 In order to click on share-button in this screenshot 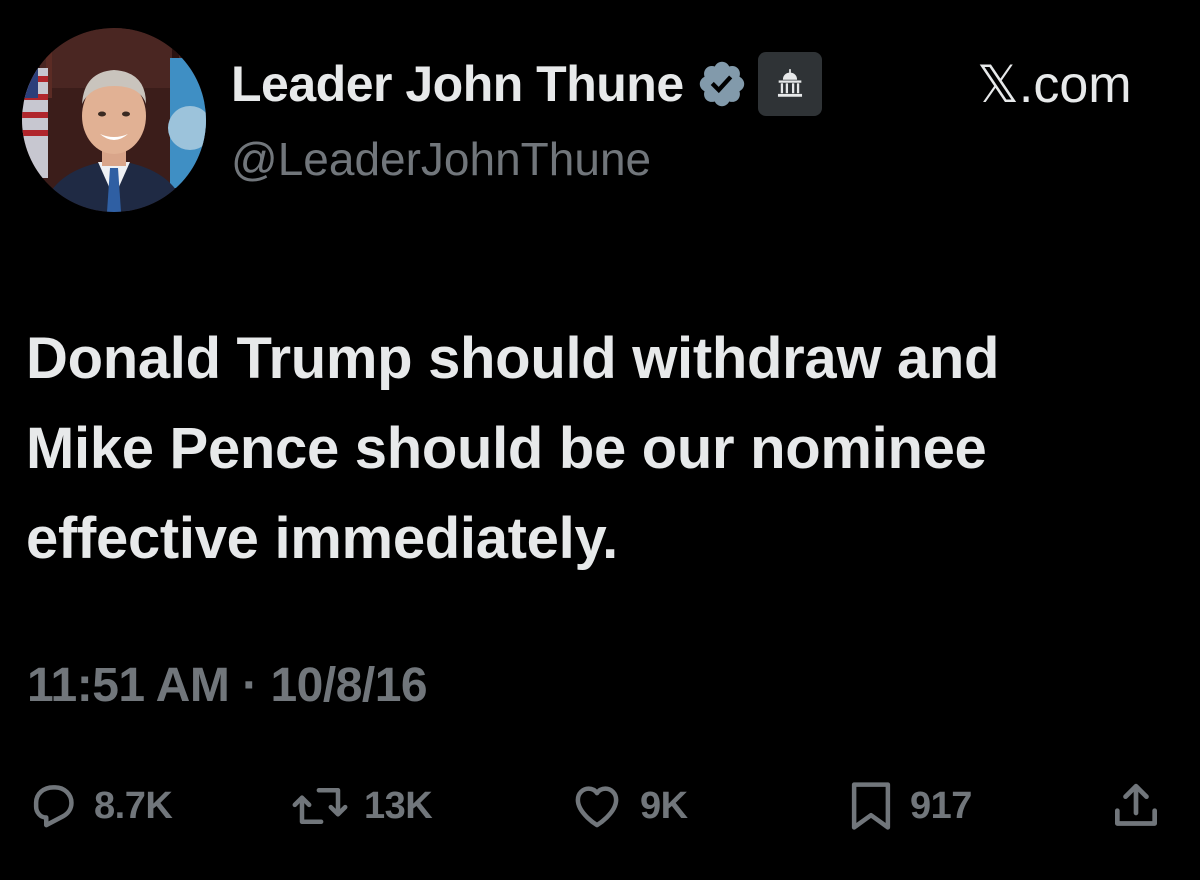, I will do `click(1136, 806)`.